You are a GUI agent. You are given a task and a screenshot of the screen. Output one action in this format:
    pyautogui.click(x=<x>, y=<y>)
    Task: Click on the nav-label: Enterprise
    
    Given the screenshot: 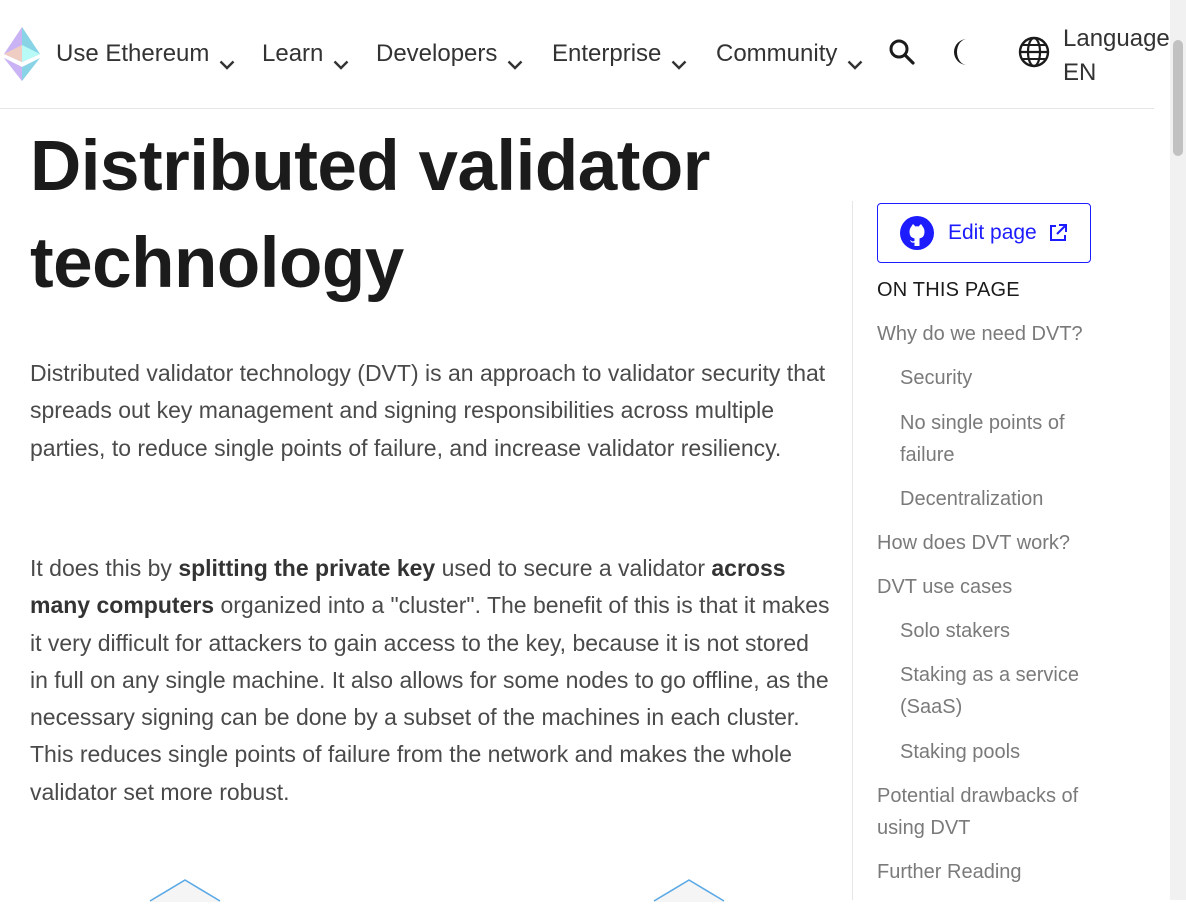 What is the action you would take?
    pyautogui.click(x=607, y=53)
    